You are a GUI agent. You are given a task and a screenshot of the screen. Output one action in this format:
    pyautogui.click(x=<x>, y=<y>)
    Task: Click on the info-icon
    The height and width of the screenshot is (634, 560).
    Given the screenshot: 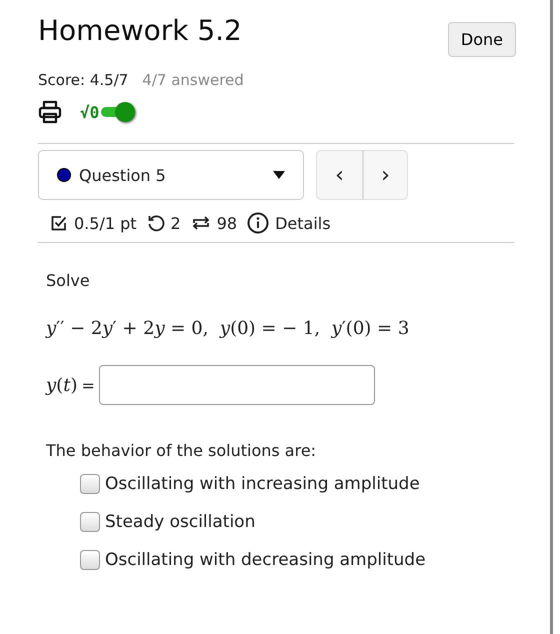 What is the action you would take?
    pyautogui.click(x=258, y=223)
    